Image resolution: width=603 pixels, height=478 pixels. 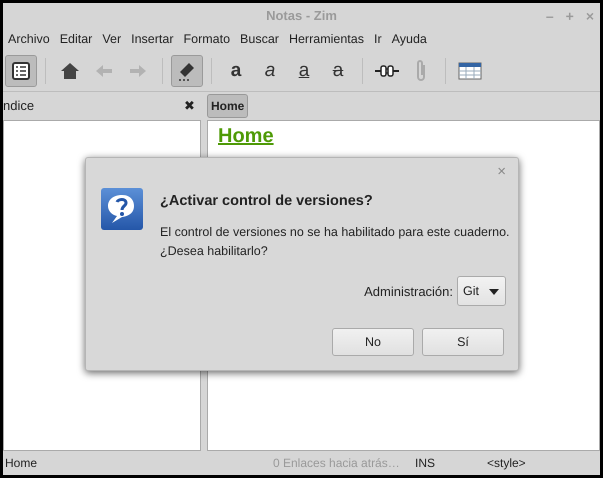 What do you see at coordinates (236, 70) in the screenshot?
I see `bold-button: a` at bounding box center [236, 70].